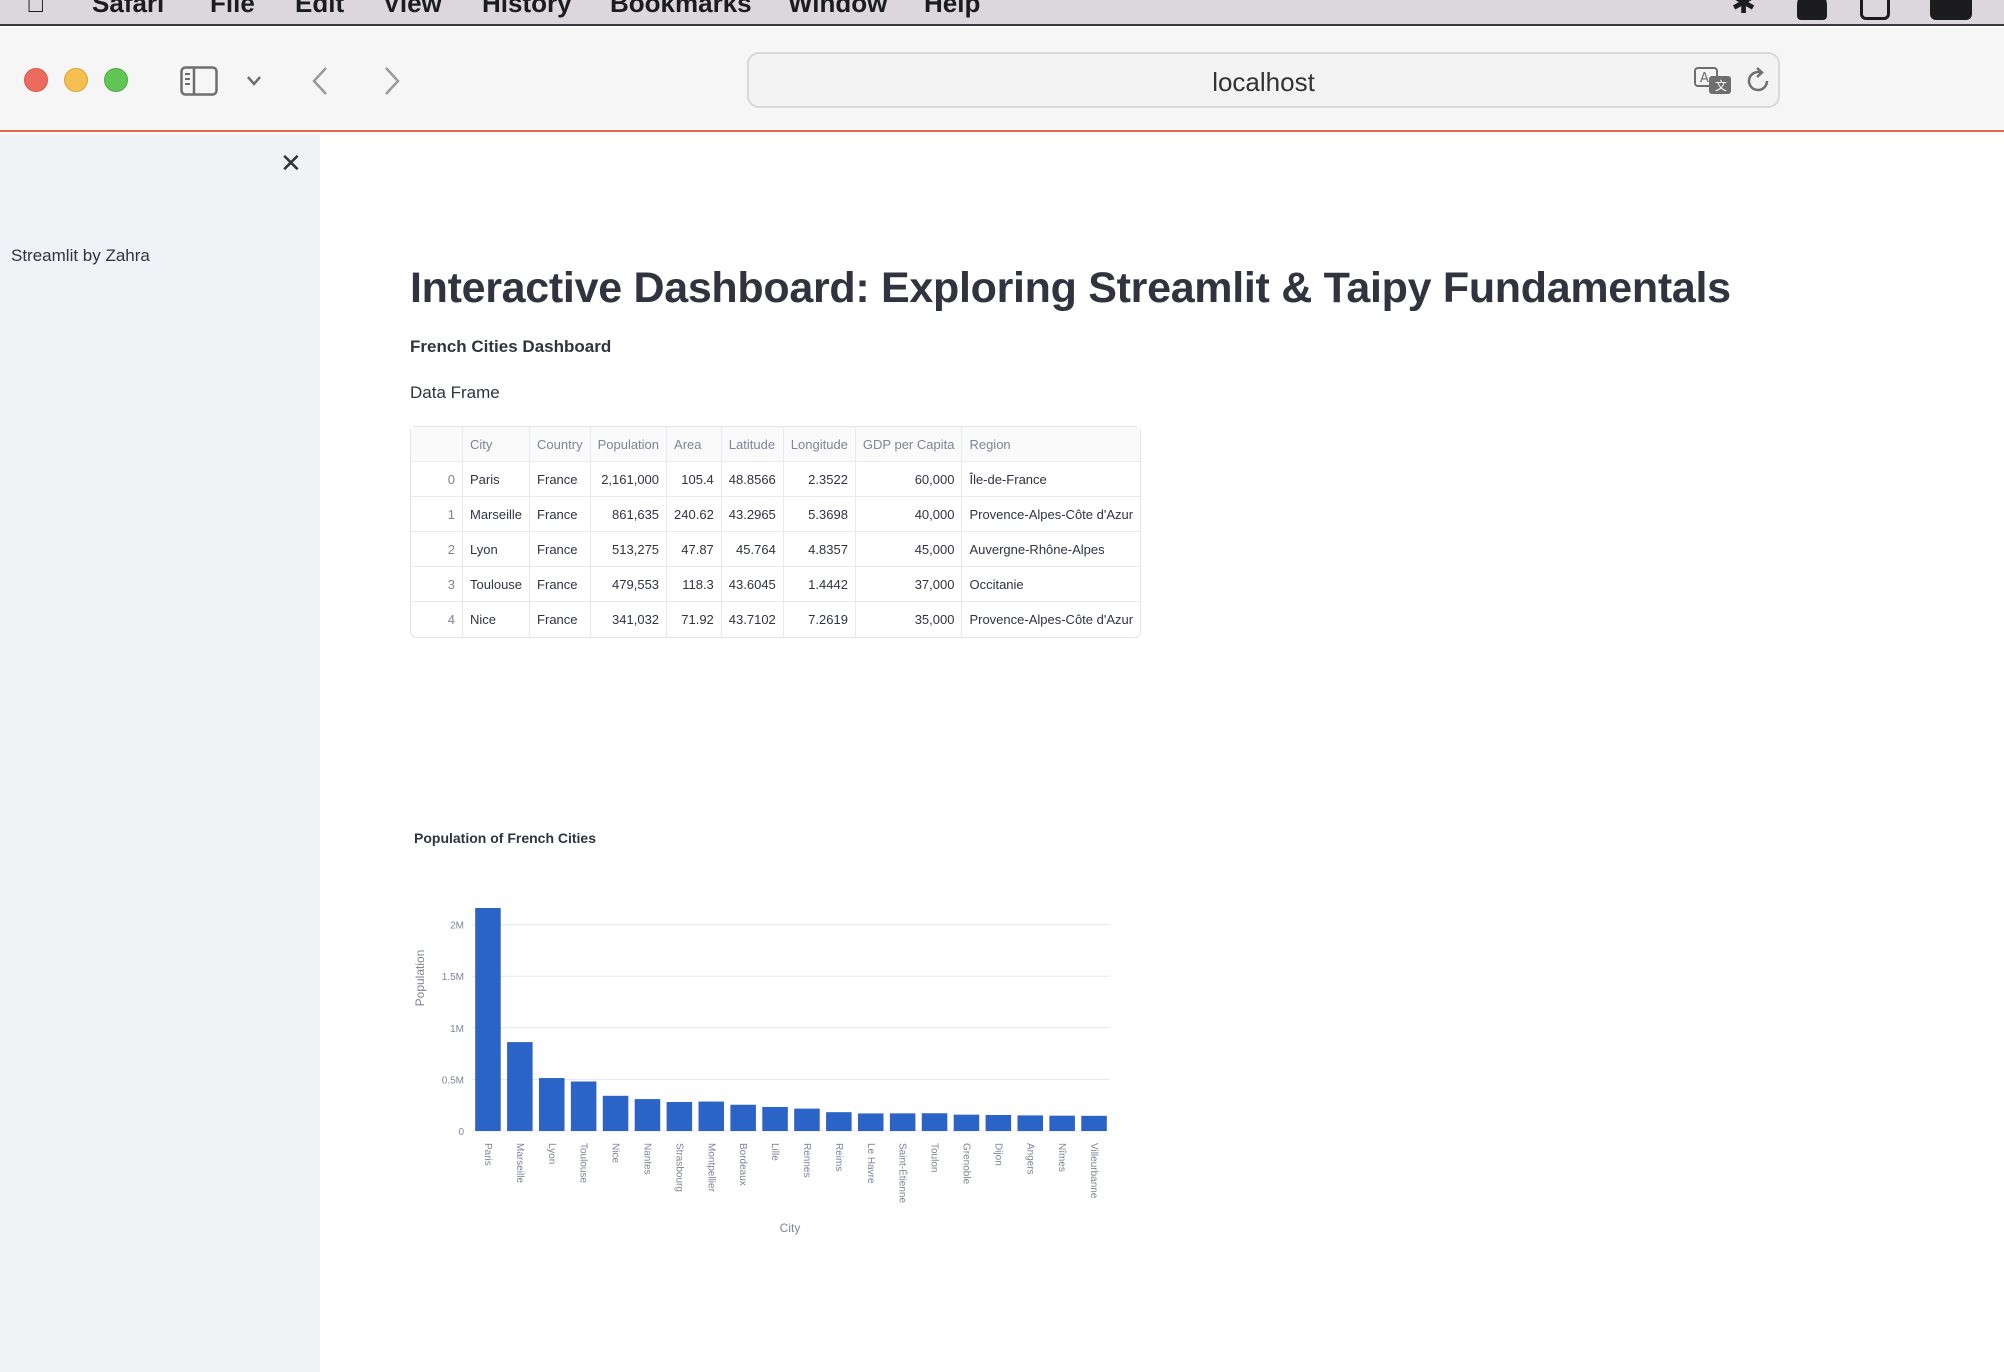 Image resolution: width=2004 pixels, height=1372 pixels. Describe the element at coordinates (497, 549) in the screenshot. I see `table-cell: Lyon` at that location.